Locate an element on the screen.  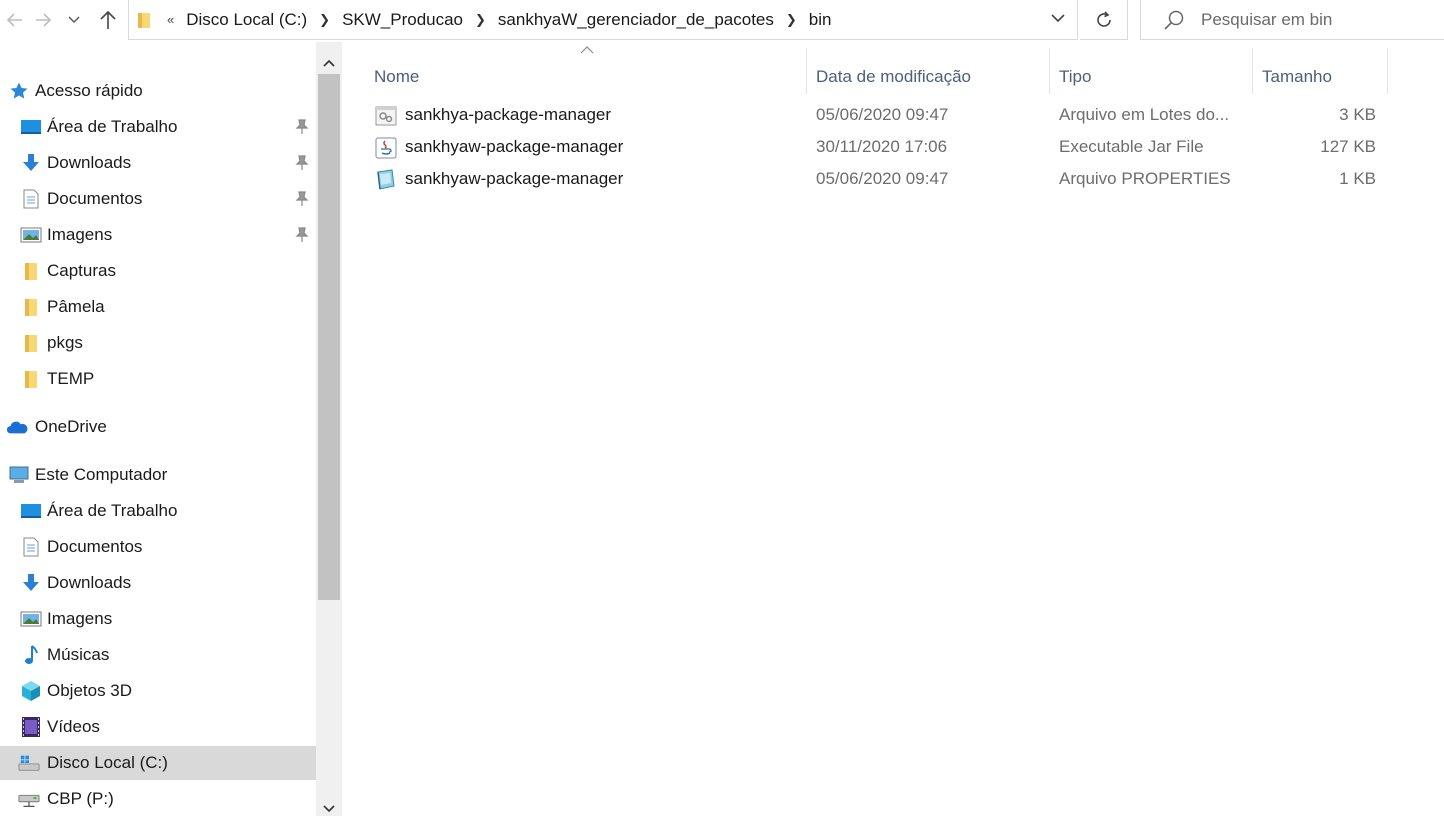
network-drive-icon is located at coordinates (29, 799).